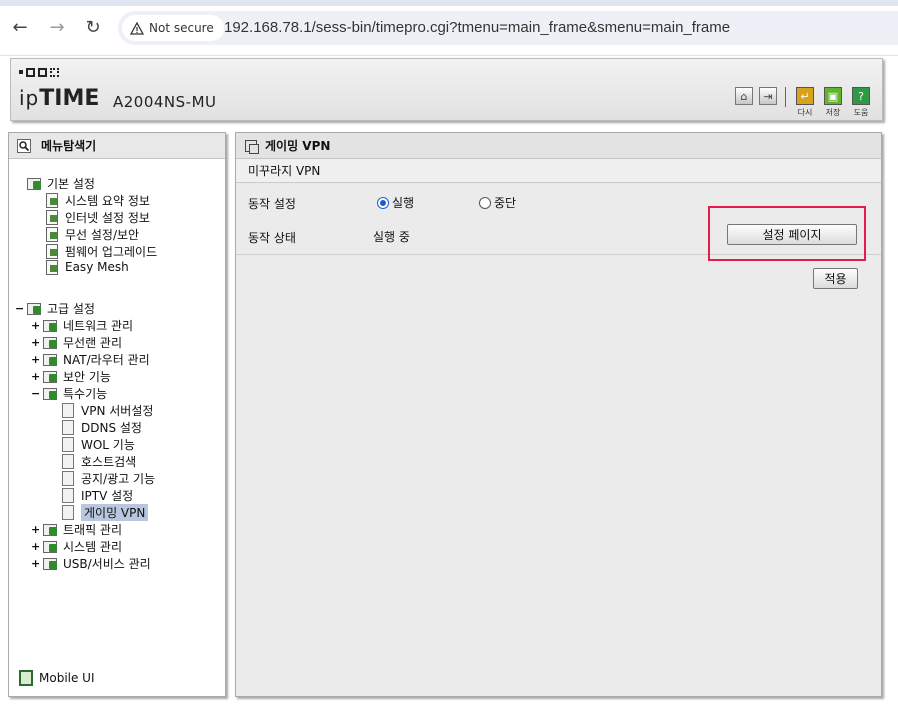 The width and height of the screenshot is (898, 719). I want to click on tree-easy-mesh: Easy Mesh, so click(87, 267).